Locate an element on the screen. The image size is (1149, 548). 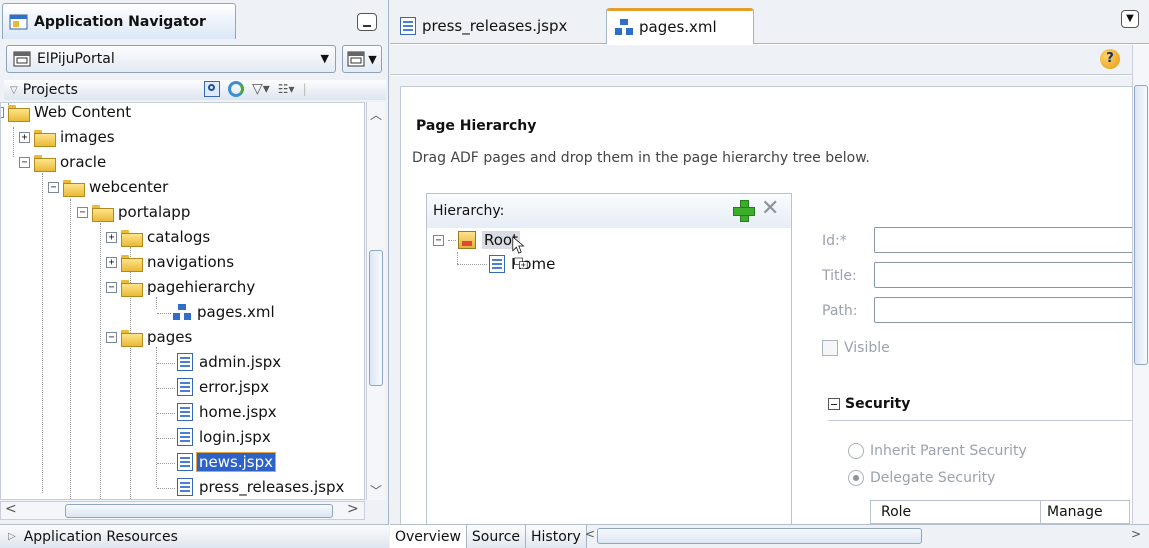
filter-icon: ▽▾ is located at coordinates (261, 89).